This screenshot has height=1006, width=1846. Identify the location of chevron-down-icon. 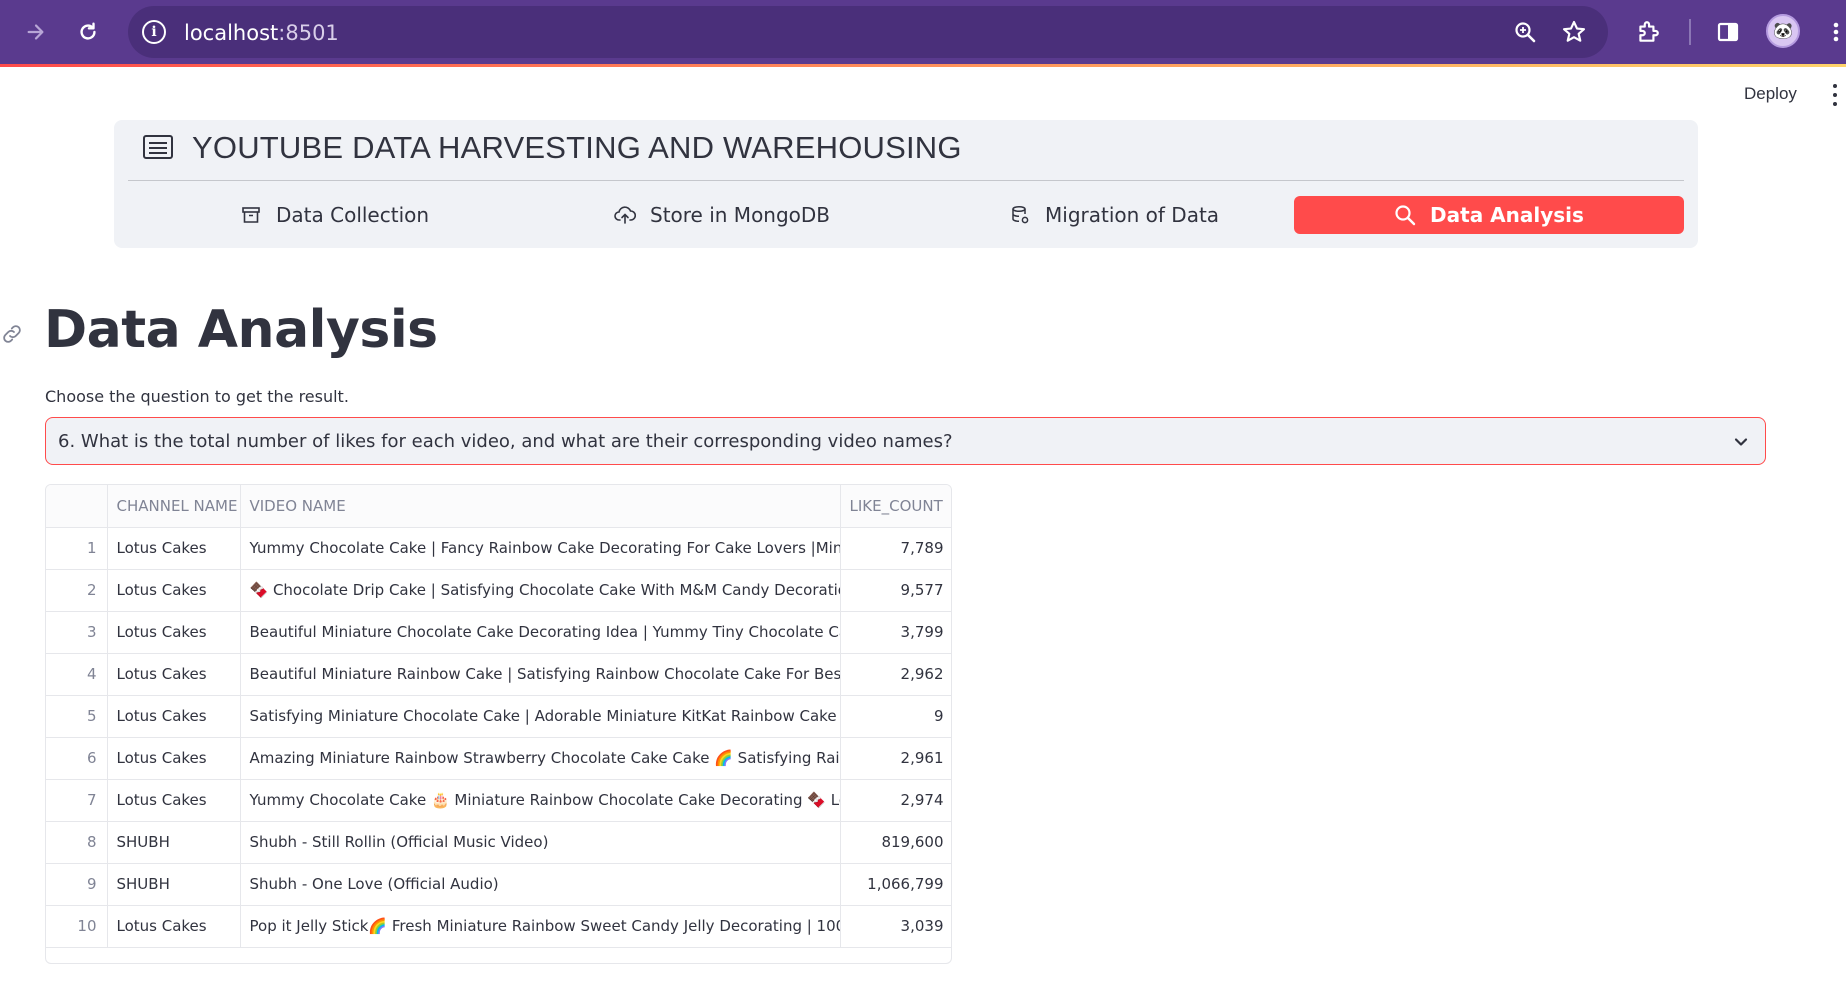
(1741, 442).